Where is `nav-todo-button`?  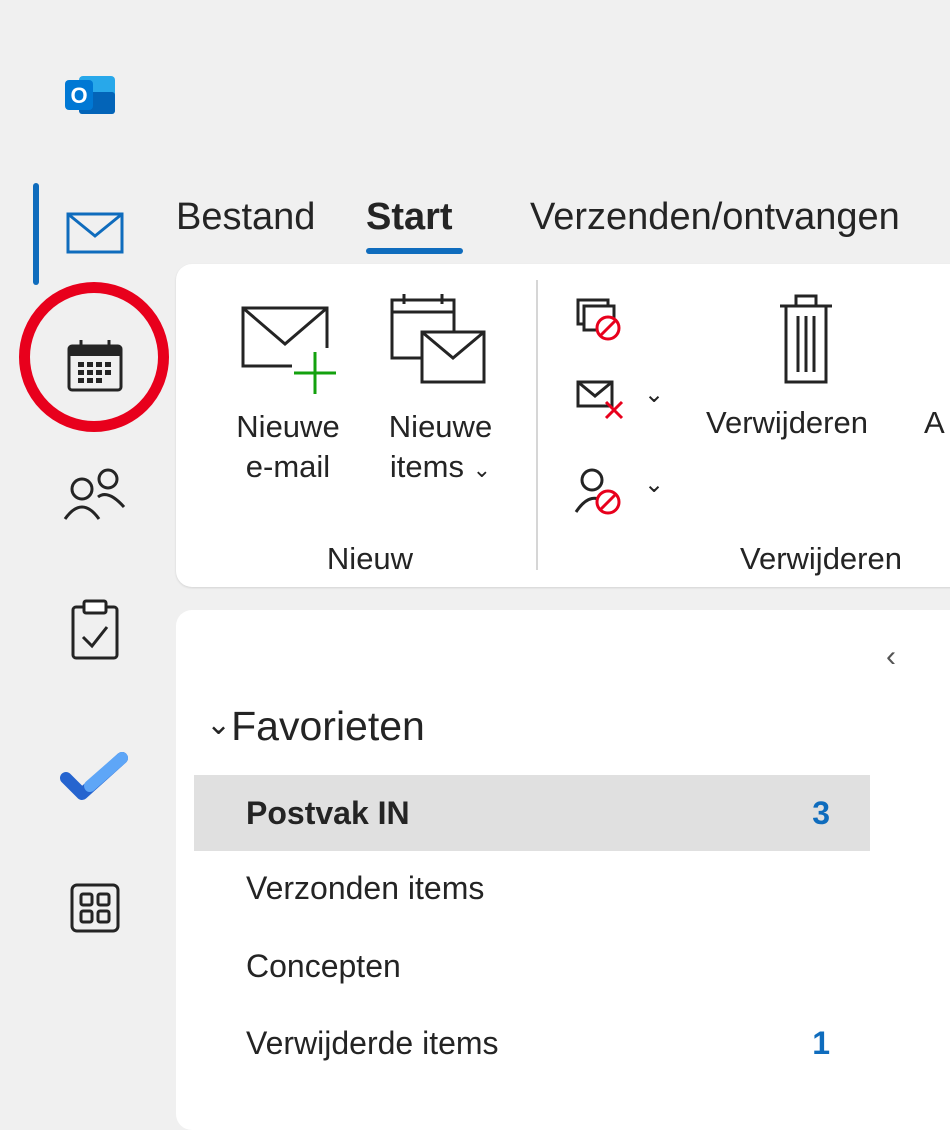 nav-todo-button is located at coordinates (95, 778).